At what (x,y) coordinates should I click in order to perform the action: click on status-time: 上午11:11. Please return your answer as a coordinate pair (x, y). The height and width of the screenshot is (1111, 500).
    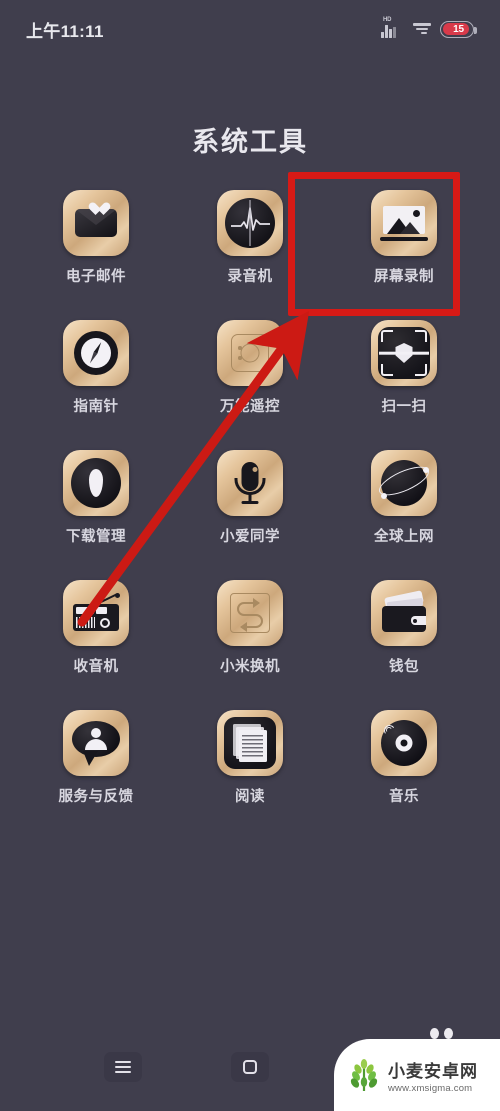
    Looking at the image, I should click on (65, 31).